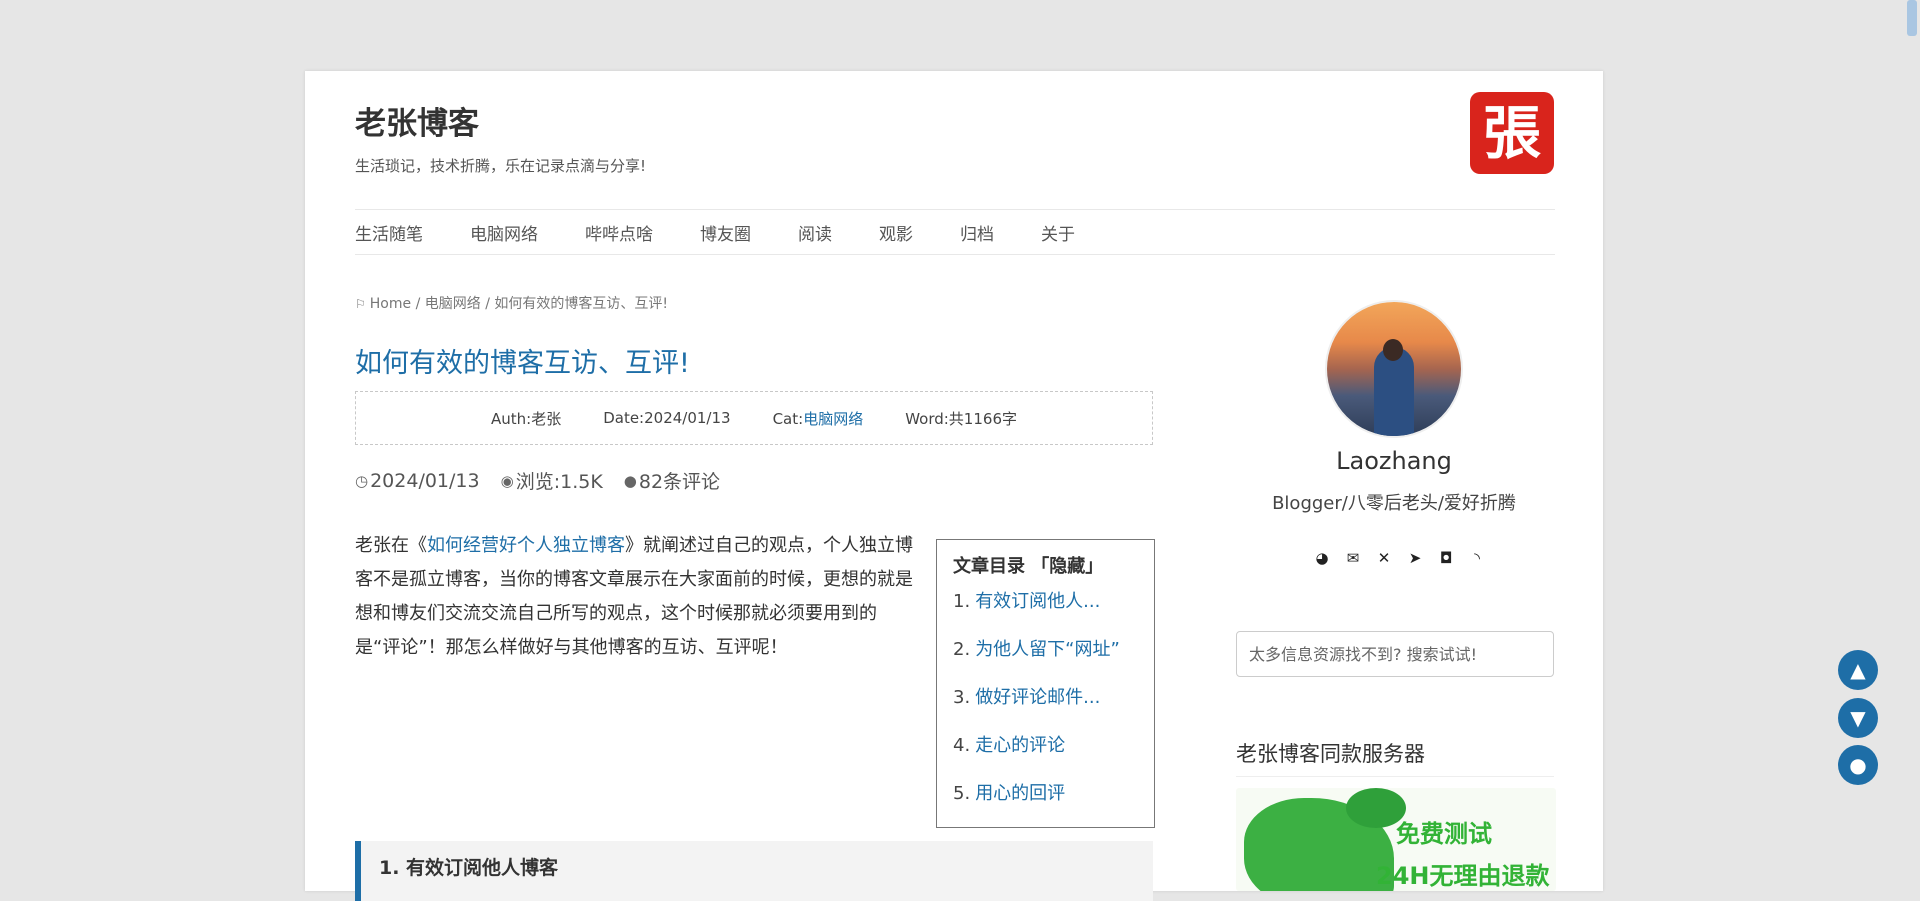 This screenshot has height=901, width=1920. What do you see at coordinates (1477, 558) in the screenshot?
I see `rss-icon: ◝` at bounding box center [1477, 558].